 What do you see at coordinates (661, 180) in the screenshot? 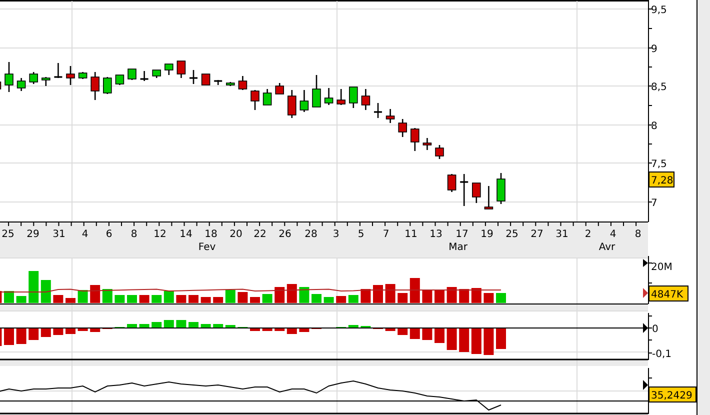
I see `value-badge: 7,28` at bounding box center [661, 180].